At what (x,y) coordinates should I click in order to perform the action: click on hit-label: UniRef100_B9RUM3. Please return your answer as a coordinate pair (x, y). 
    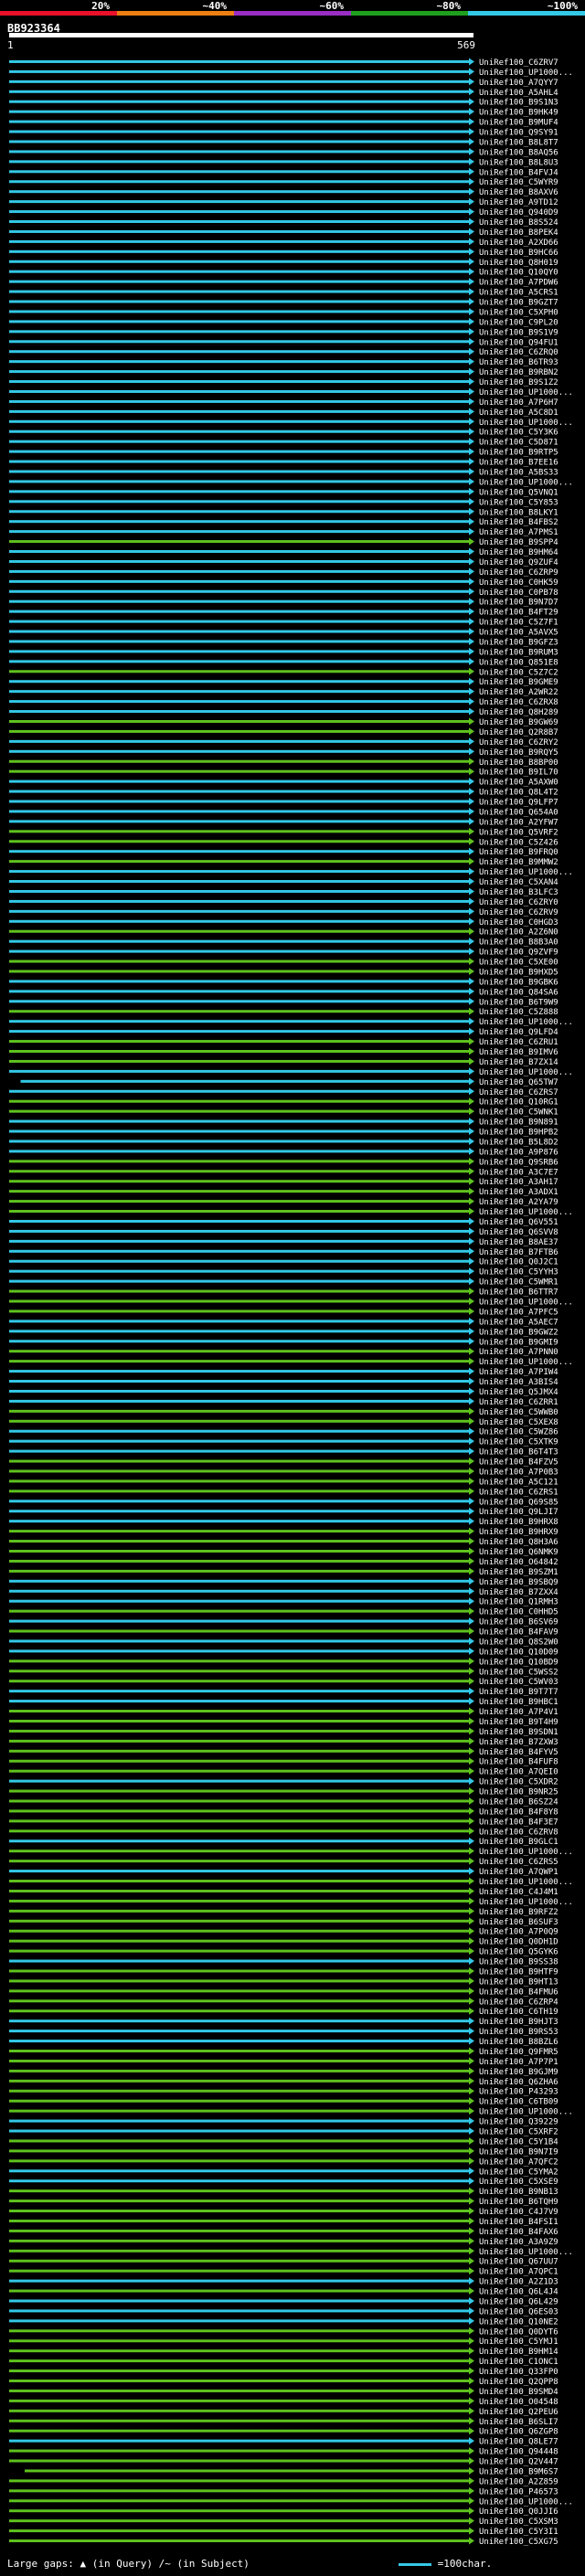
    Looking at the image, I should click on (518, 652).